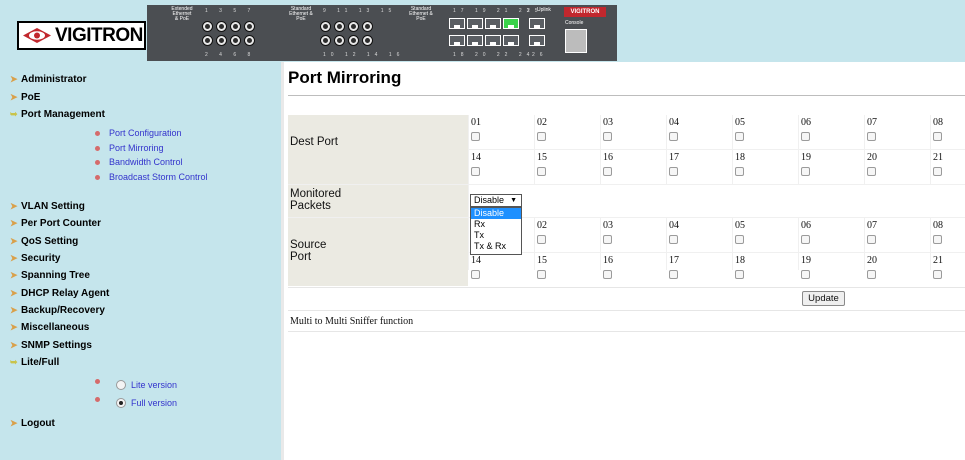 Image resolution: width=965 pixels, height=460 pixels. I want to click on dest-port-cell: 04, so click(699, 132).